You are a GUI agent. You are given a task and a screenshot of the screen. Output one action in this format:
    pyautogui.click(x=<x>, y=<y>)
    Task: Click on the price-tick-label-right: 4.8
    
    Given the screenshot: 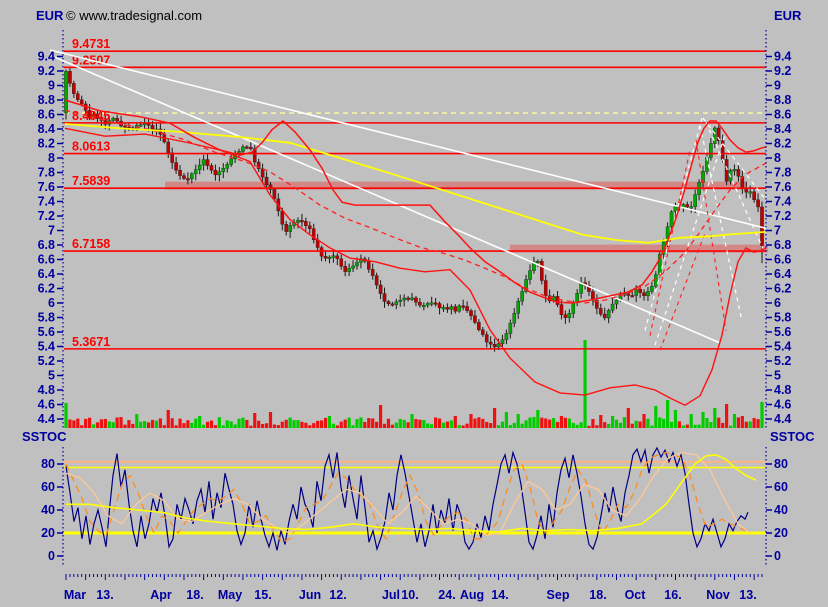 What is the action you would take?
    pyautogui.click(x=782, y=390)
    